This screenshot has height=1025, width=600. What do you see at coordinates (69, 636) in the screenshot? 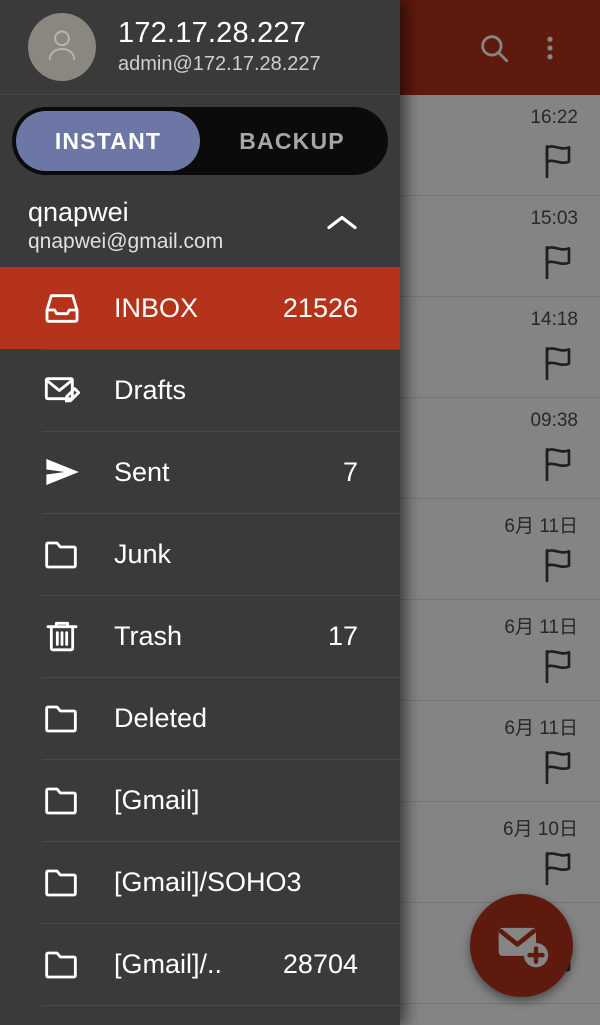
I see `trash-icon` at bounding box center [69, 636].